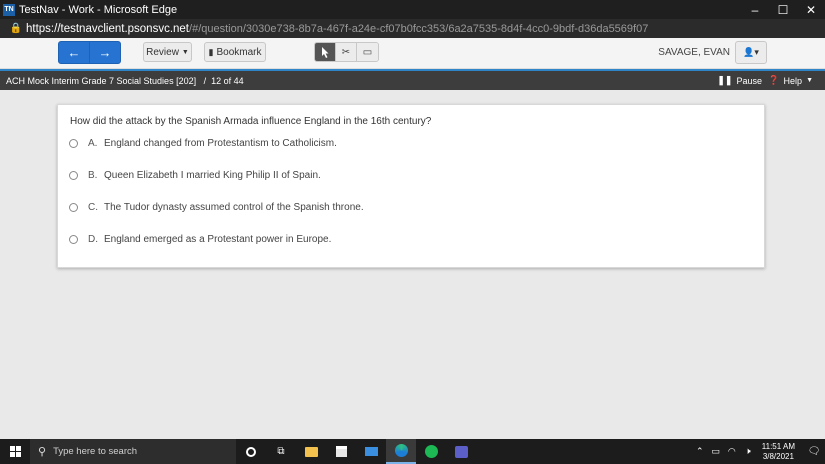 This screenshot has height=464, width=825. Describe the element at coordinates (749, 80) in the screenshot. I see `pause-label: Pause` at that location.